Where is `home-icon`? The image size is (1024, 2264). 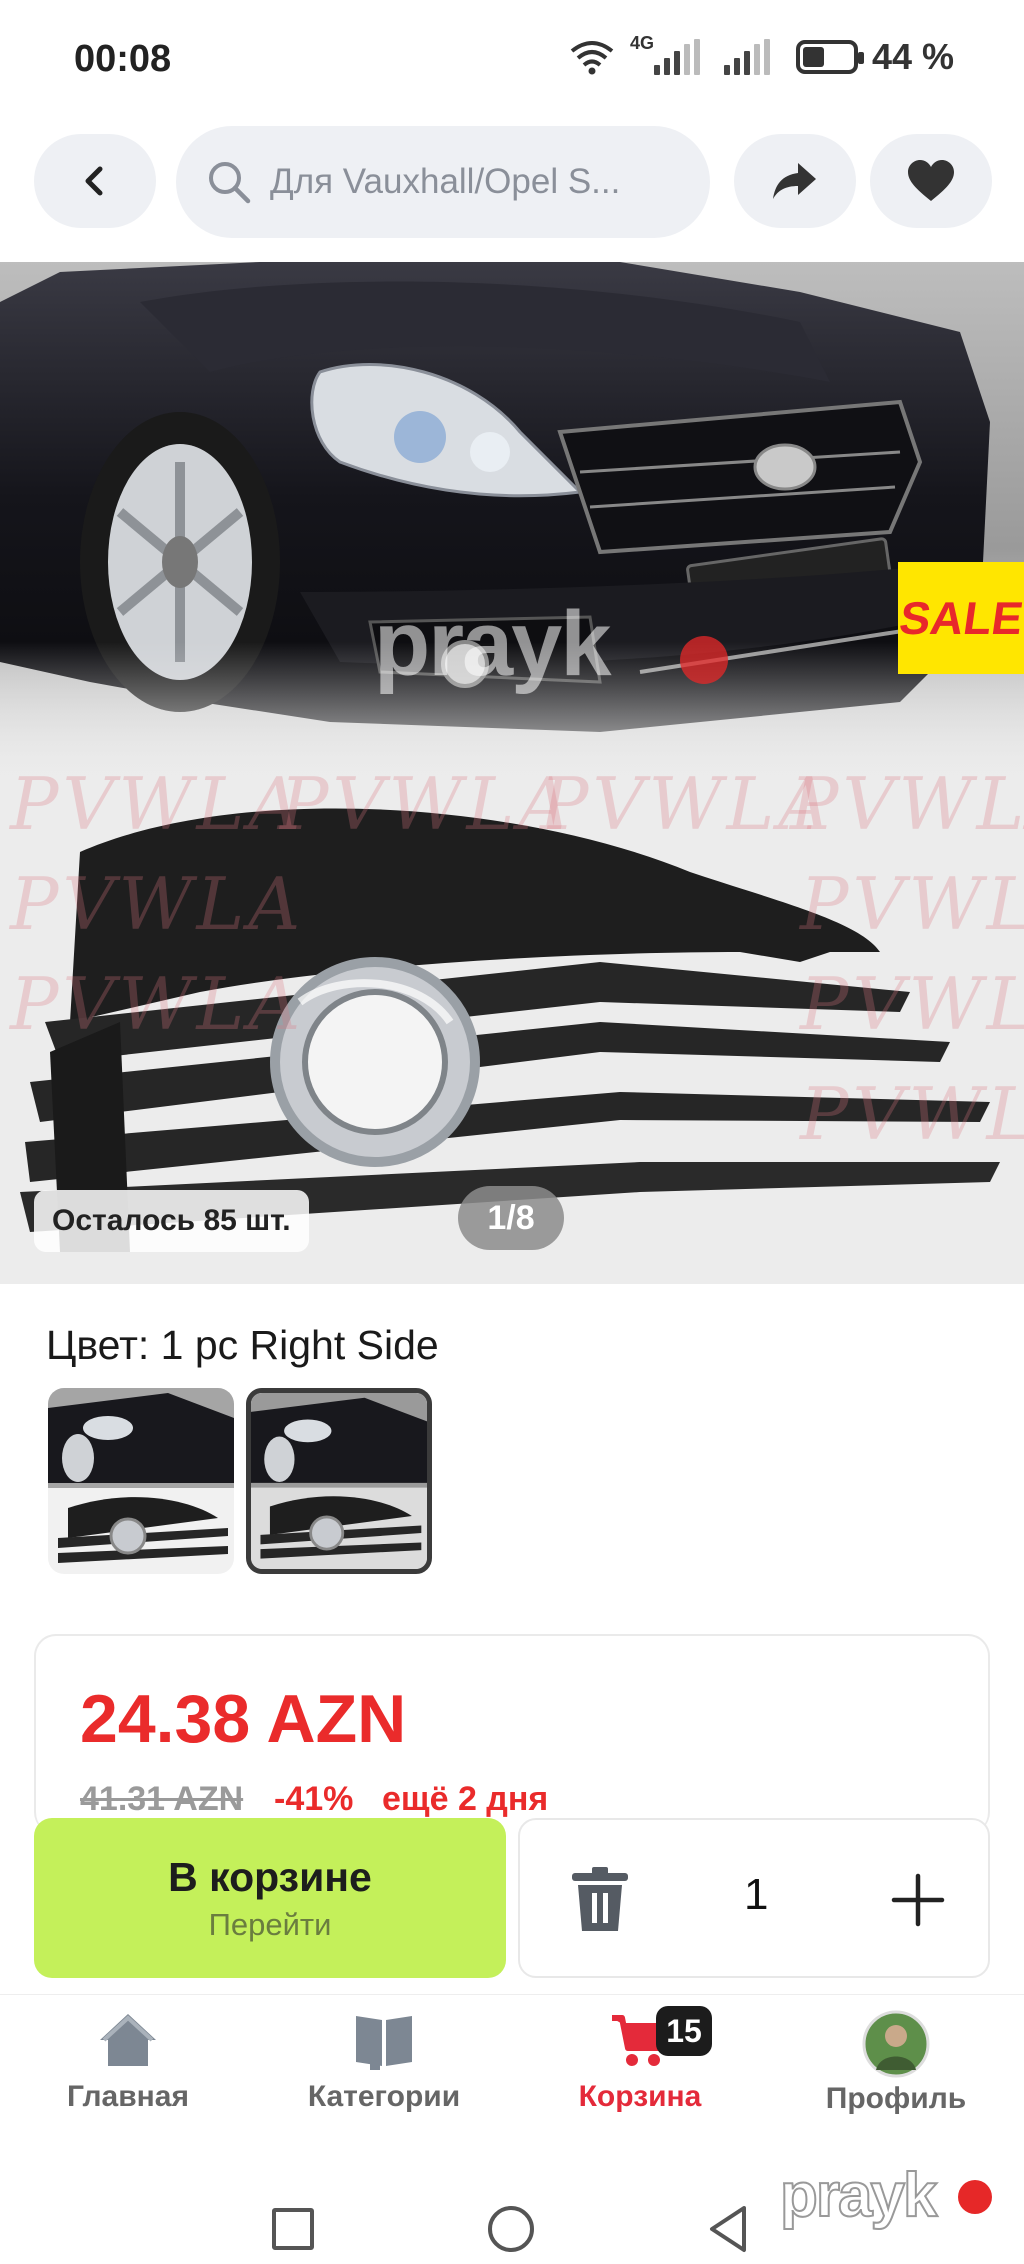
home-icon is located at coordinates (128, 2040).